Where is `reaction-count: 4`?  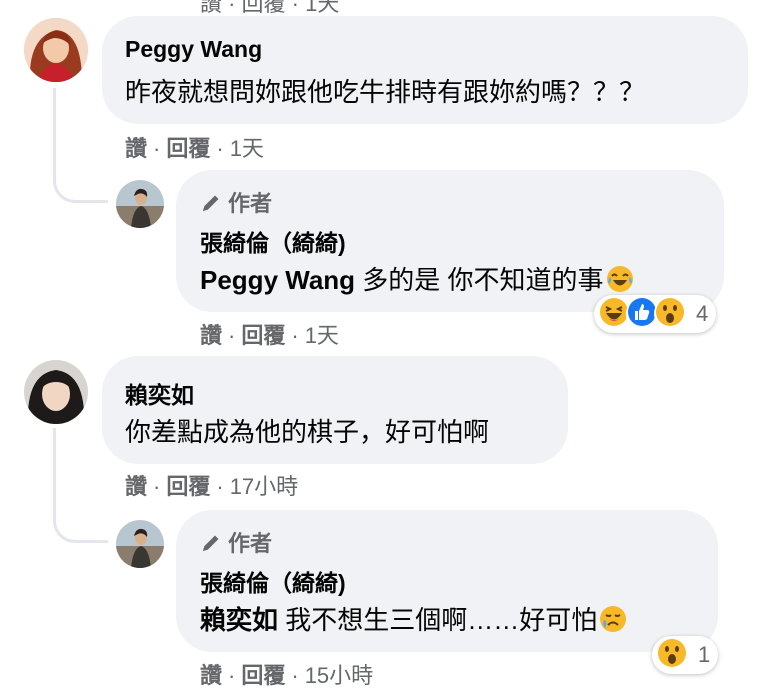
reaction-count: 4 is located at coordinates (702, 313).